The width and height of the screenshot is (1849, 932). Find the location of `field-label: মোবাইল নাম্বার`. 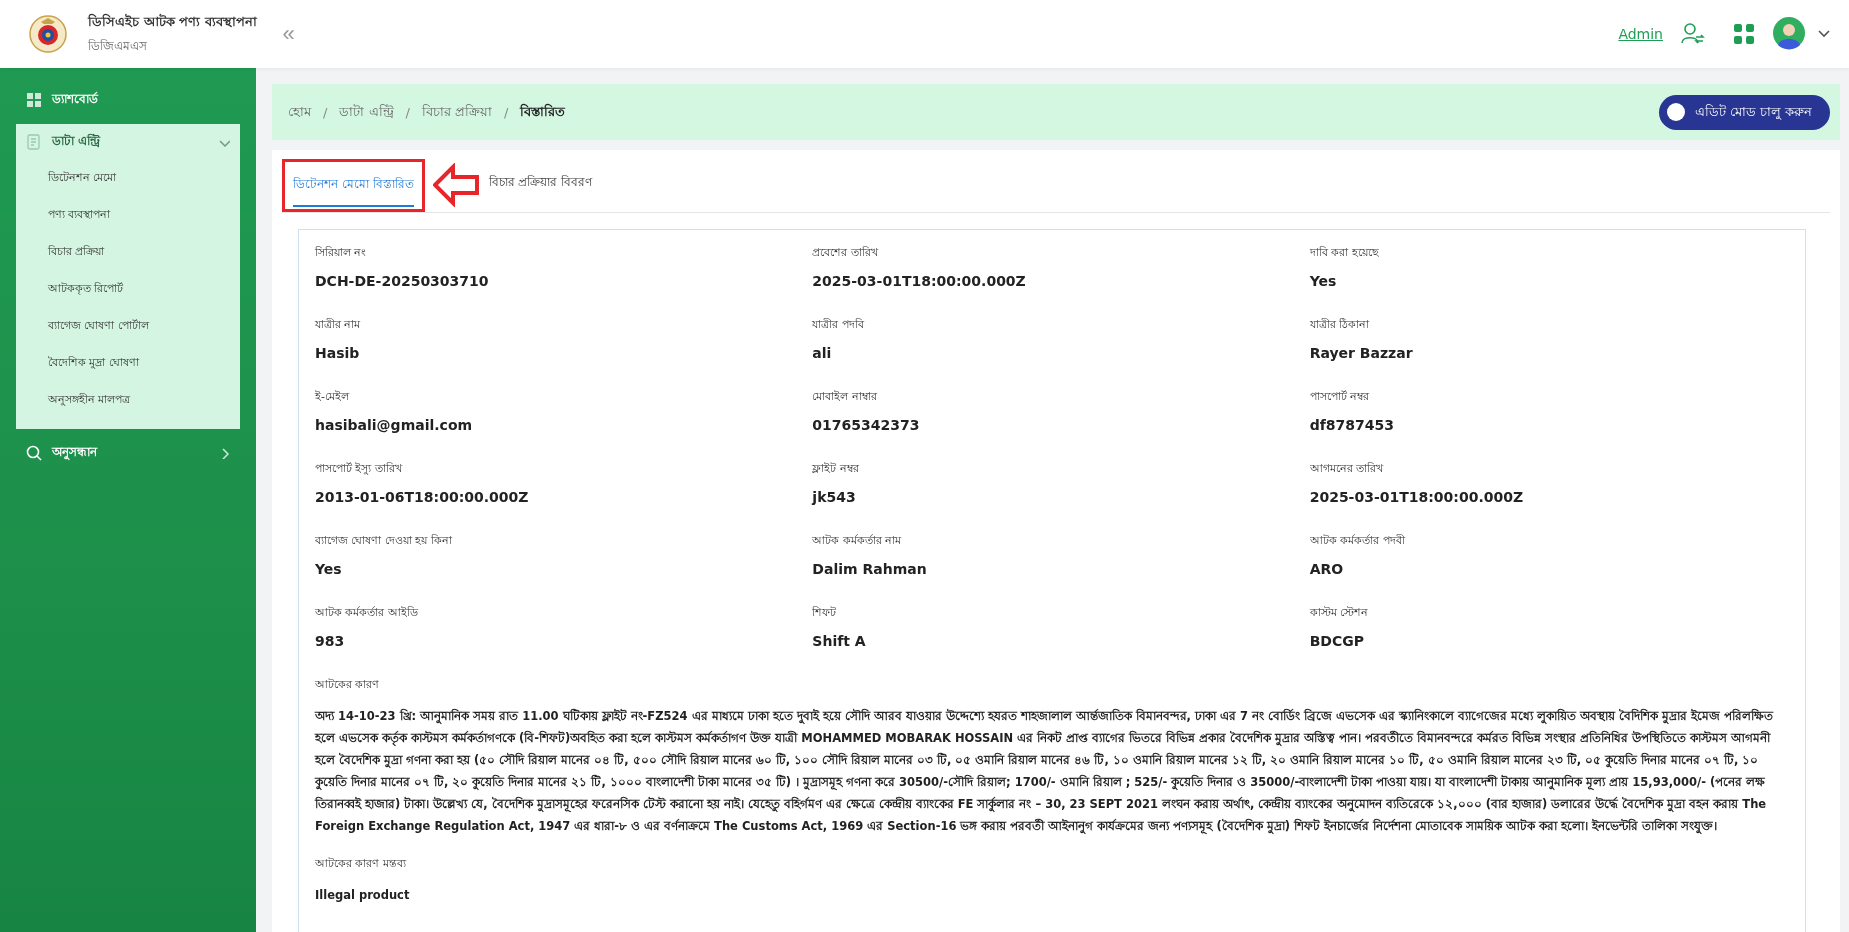

field-label: মোবাইল নাম্বার is located at coordinates (844, 397).